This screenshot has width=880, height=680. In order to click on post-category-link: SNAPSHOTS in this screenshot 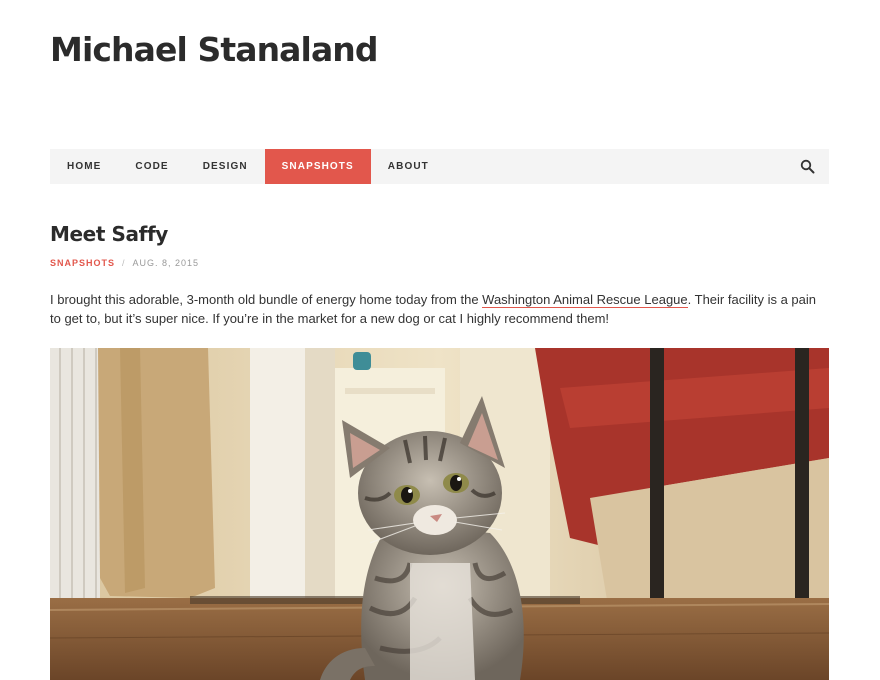, I will do `click(82, 263)`.